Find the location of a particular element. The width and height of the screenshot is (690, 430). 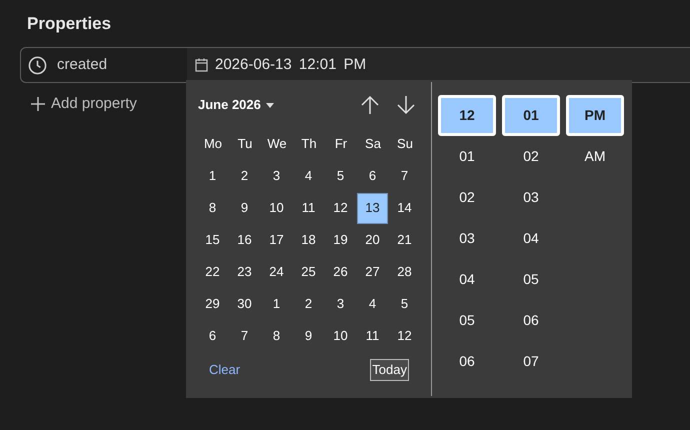

day-cell: 19 is located at coordinates (340, 240).